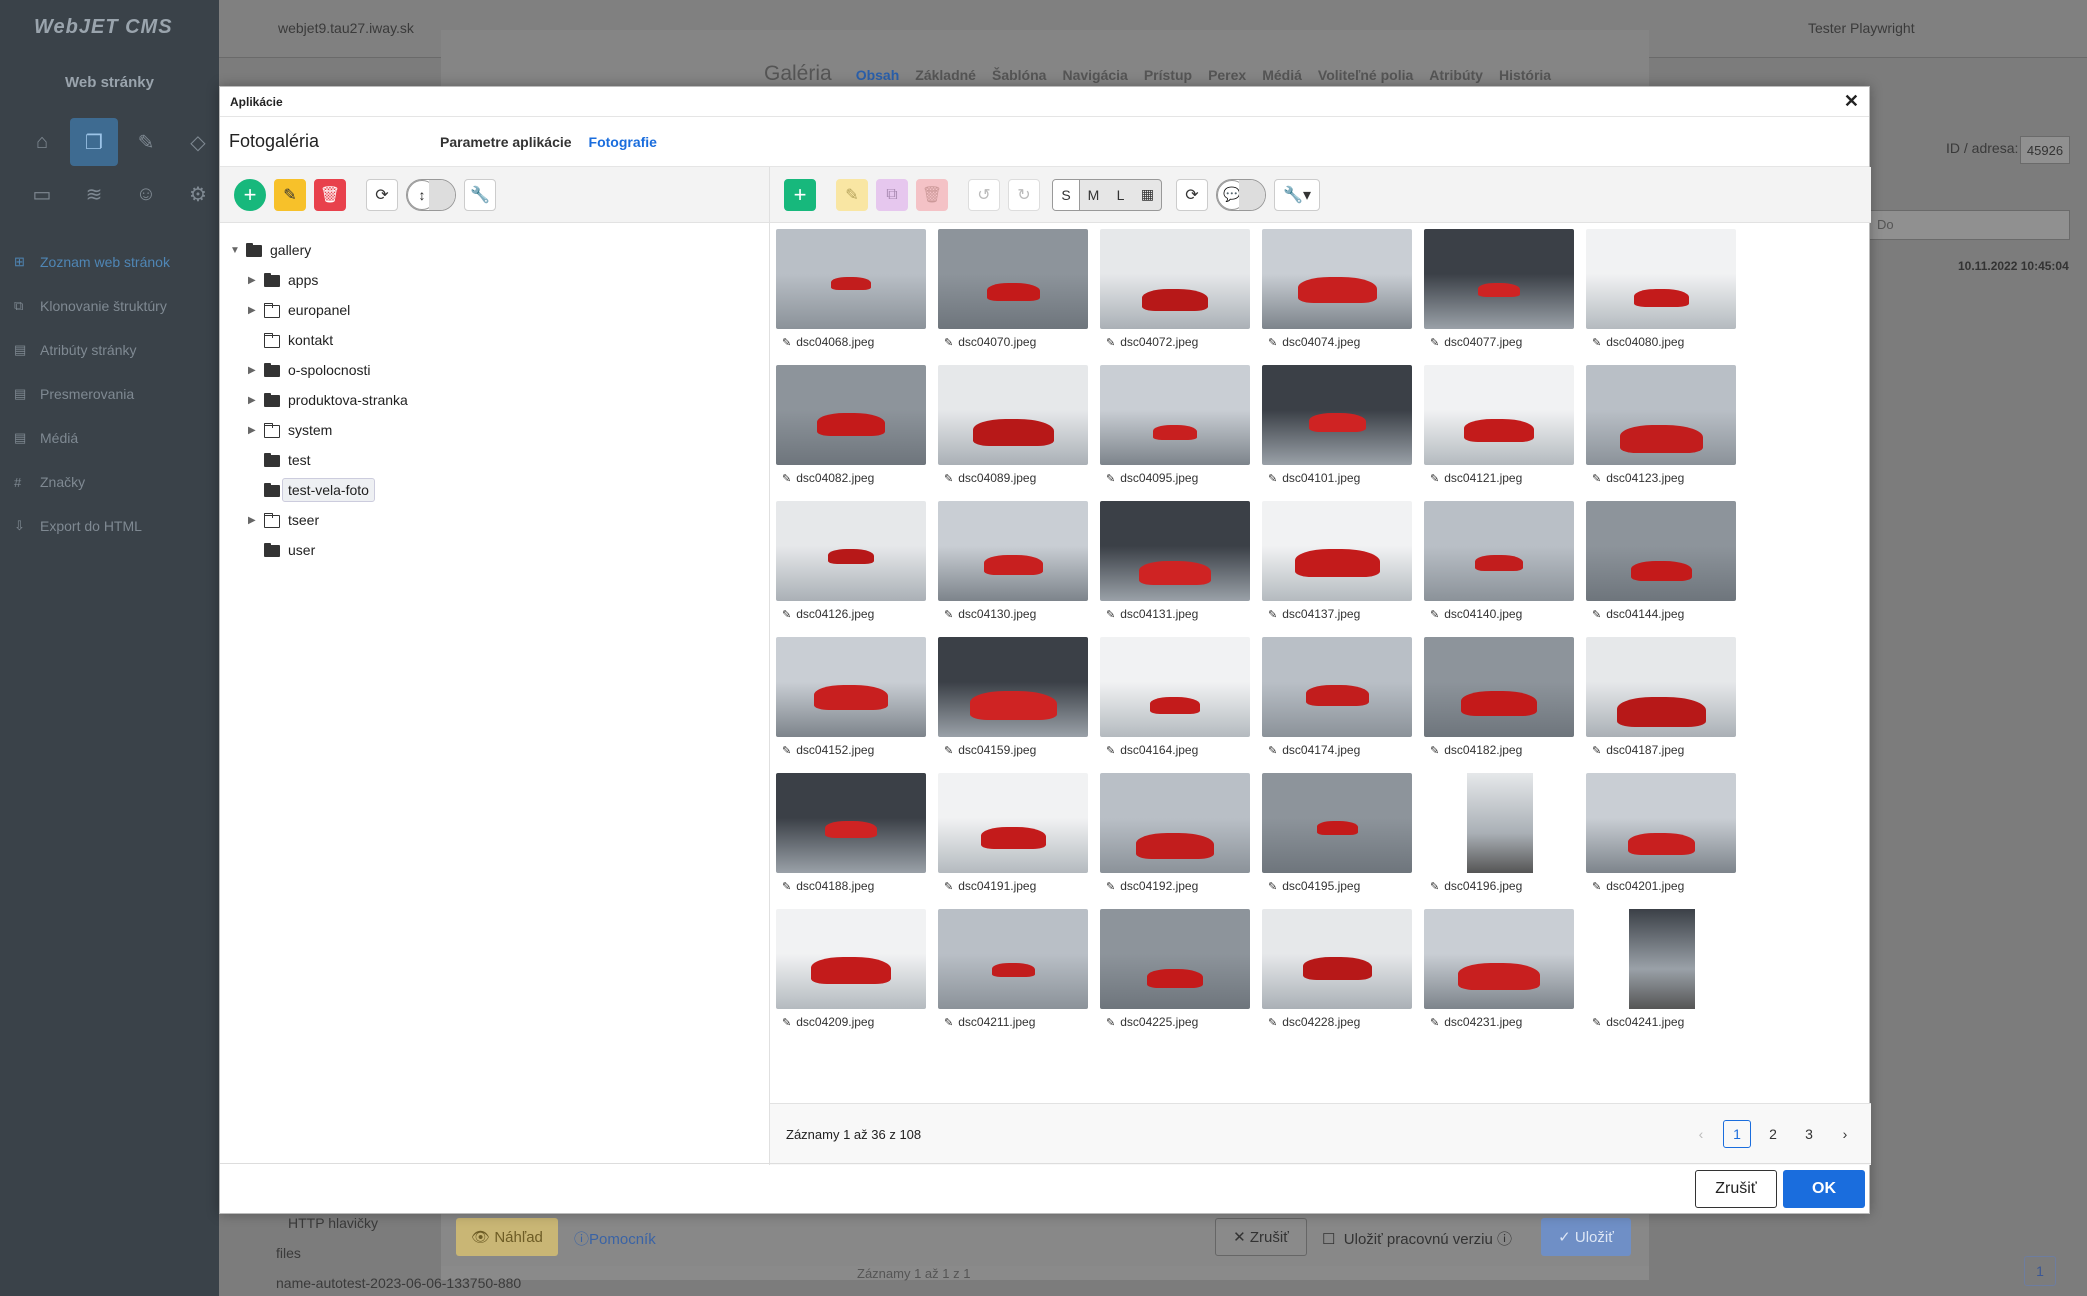 This screenshot has width=2087, height=1296. Describe the element at coordinates (507, 1237) in the screenshot. I see `preview-button: 👁 Náhľad` at that location.